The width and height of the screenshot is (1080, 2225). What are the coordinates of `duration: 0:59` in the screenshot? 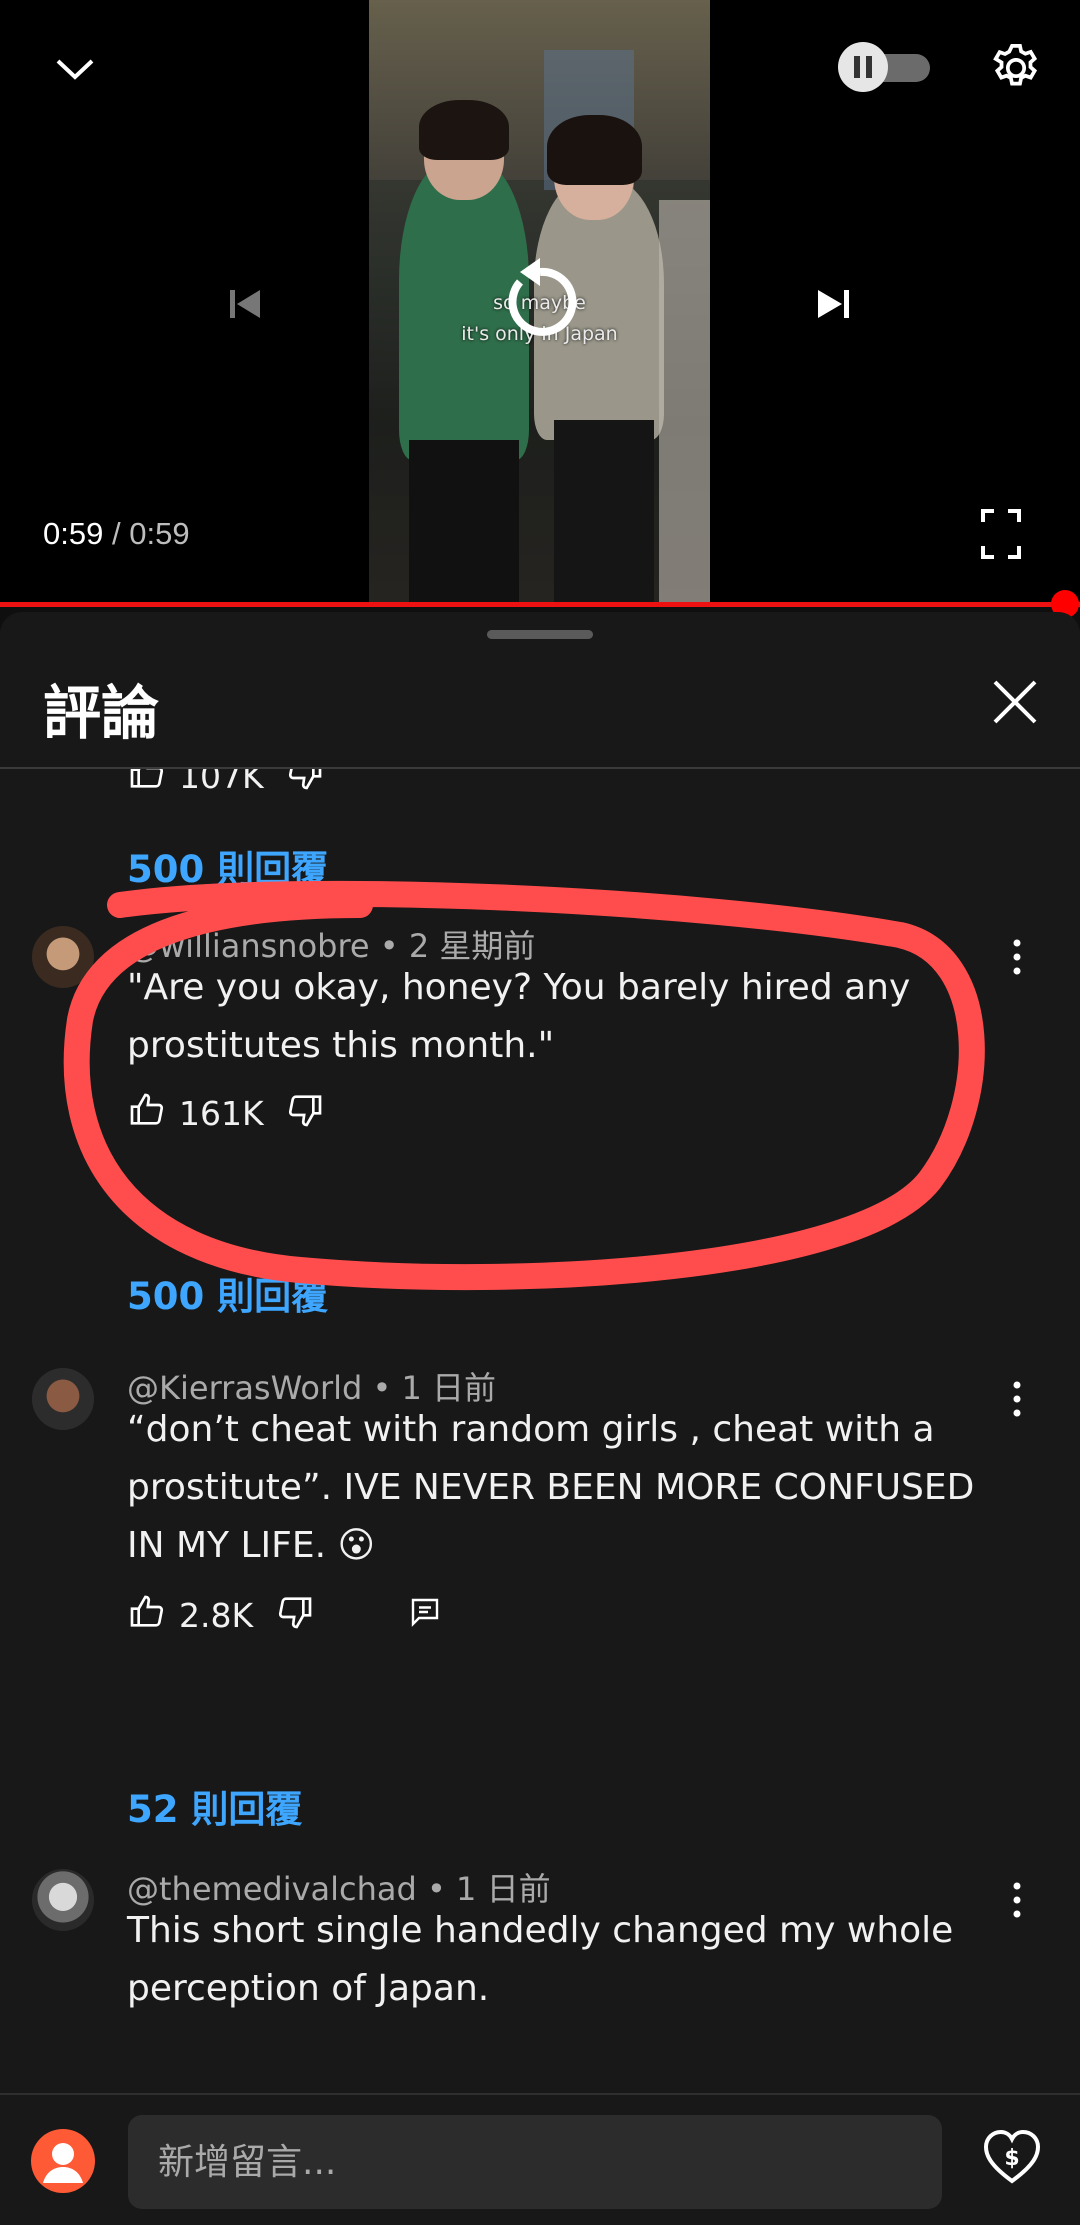 It's located at (159, 533).